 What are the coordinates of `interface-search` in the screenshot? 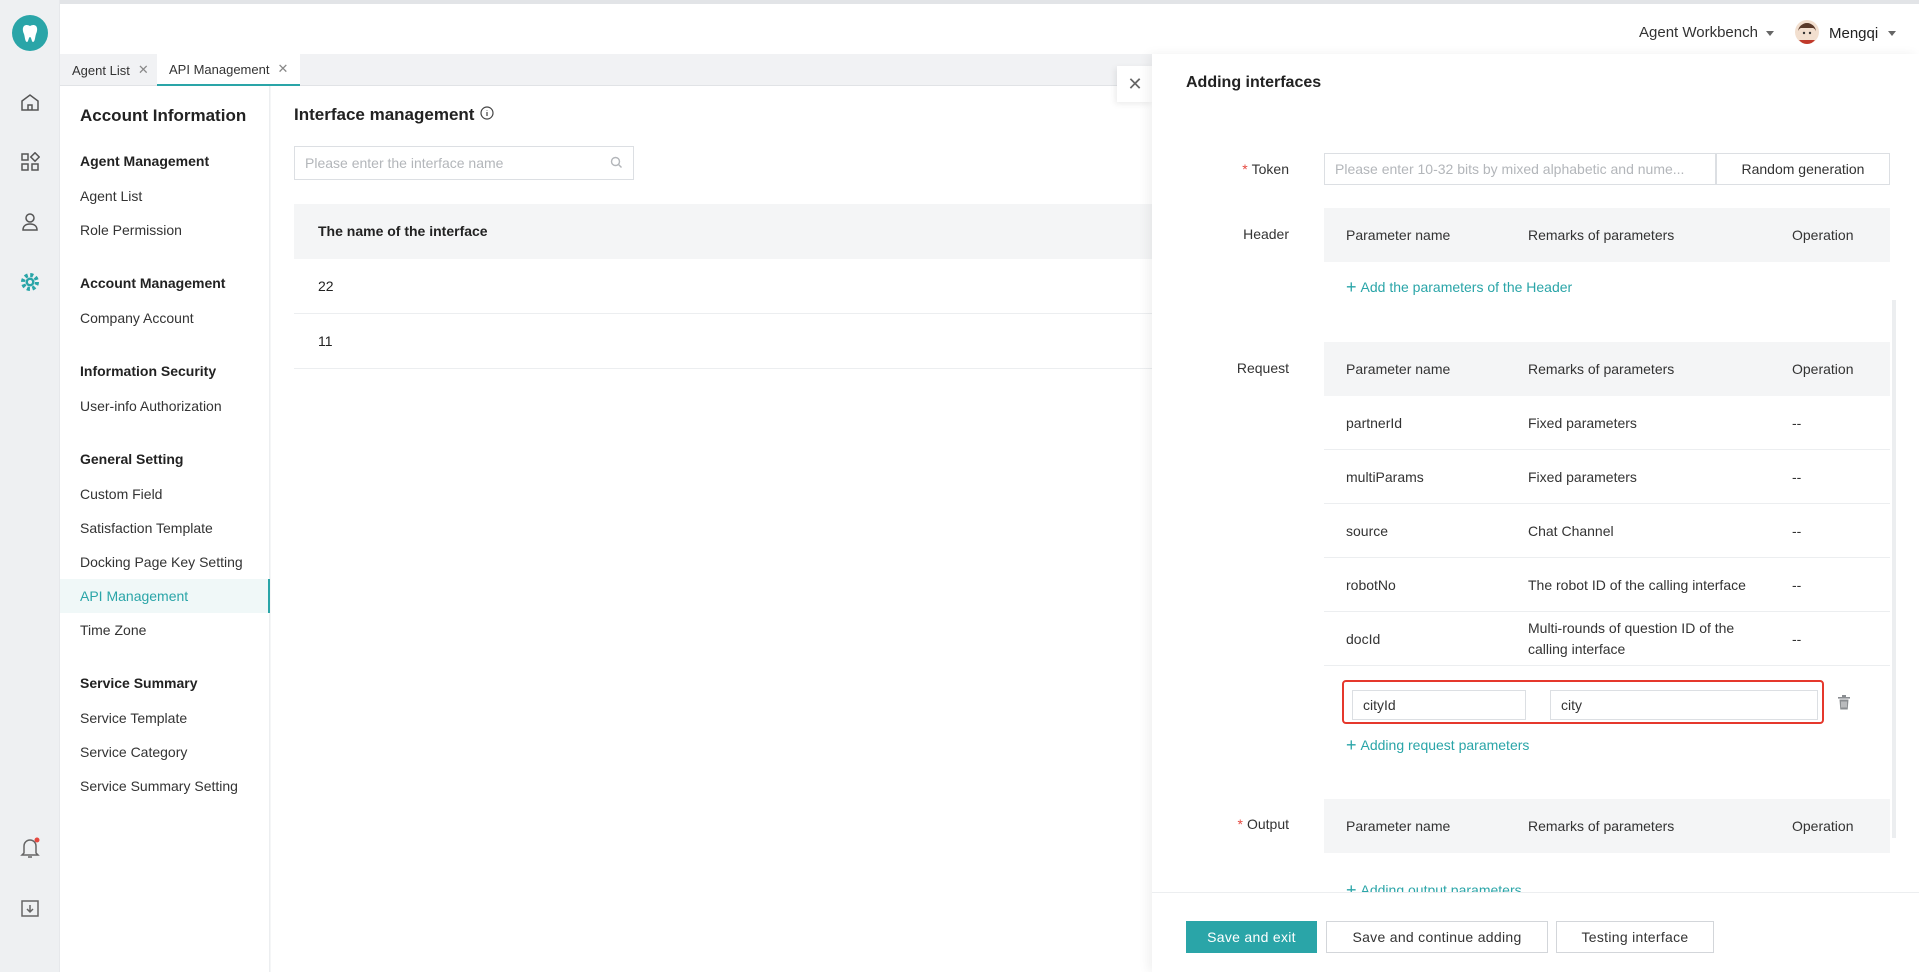 It's located at (464, 163).